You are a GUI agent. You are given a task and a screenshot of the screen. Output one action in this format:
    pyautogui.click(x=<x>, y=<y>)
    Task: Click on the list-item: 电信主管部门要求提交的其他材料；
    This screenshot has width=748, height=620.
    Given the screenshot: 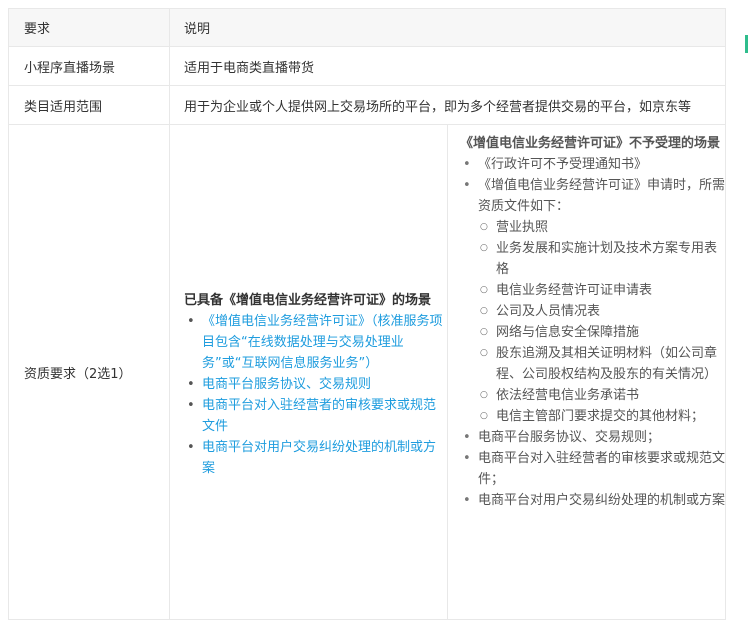 What is the action you would take?
    pyautogui.click(x=601, y=416)
    